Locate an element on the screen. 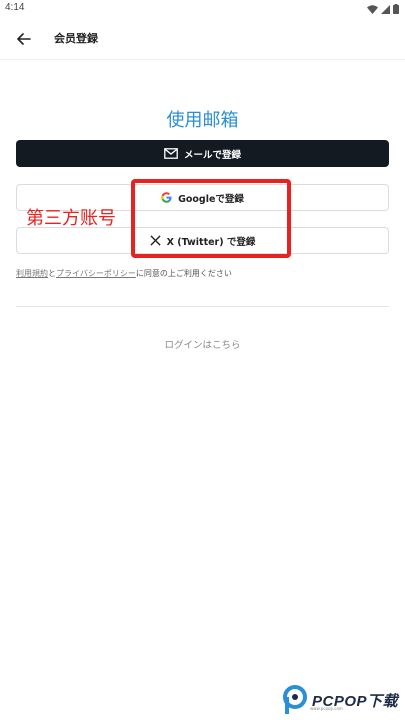 This screenshot has width=405, height=720. divider is located at coordinates (202, 306).